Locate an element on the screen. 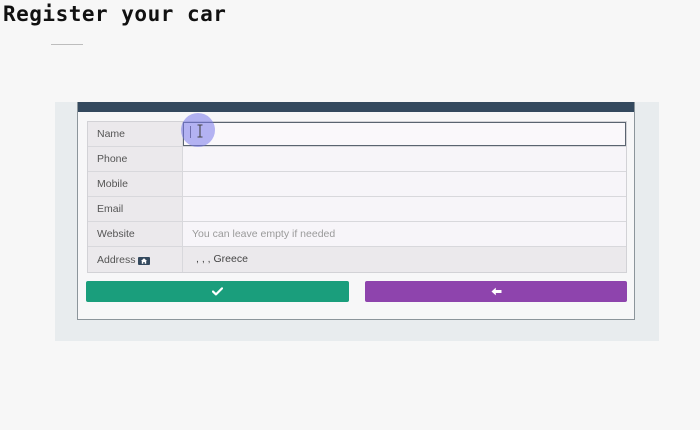 The height and width of the screenshot is (430, 700). page-title: Register your car is located at coordinates (115, 14).